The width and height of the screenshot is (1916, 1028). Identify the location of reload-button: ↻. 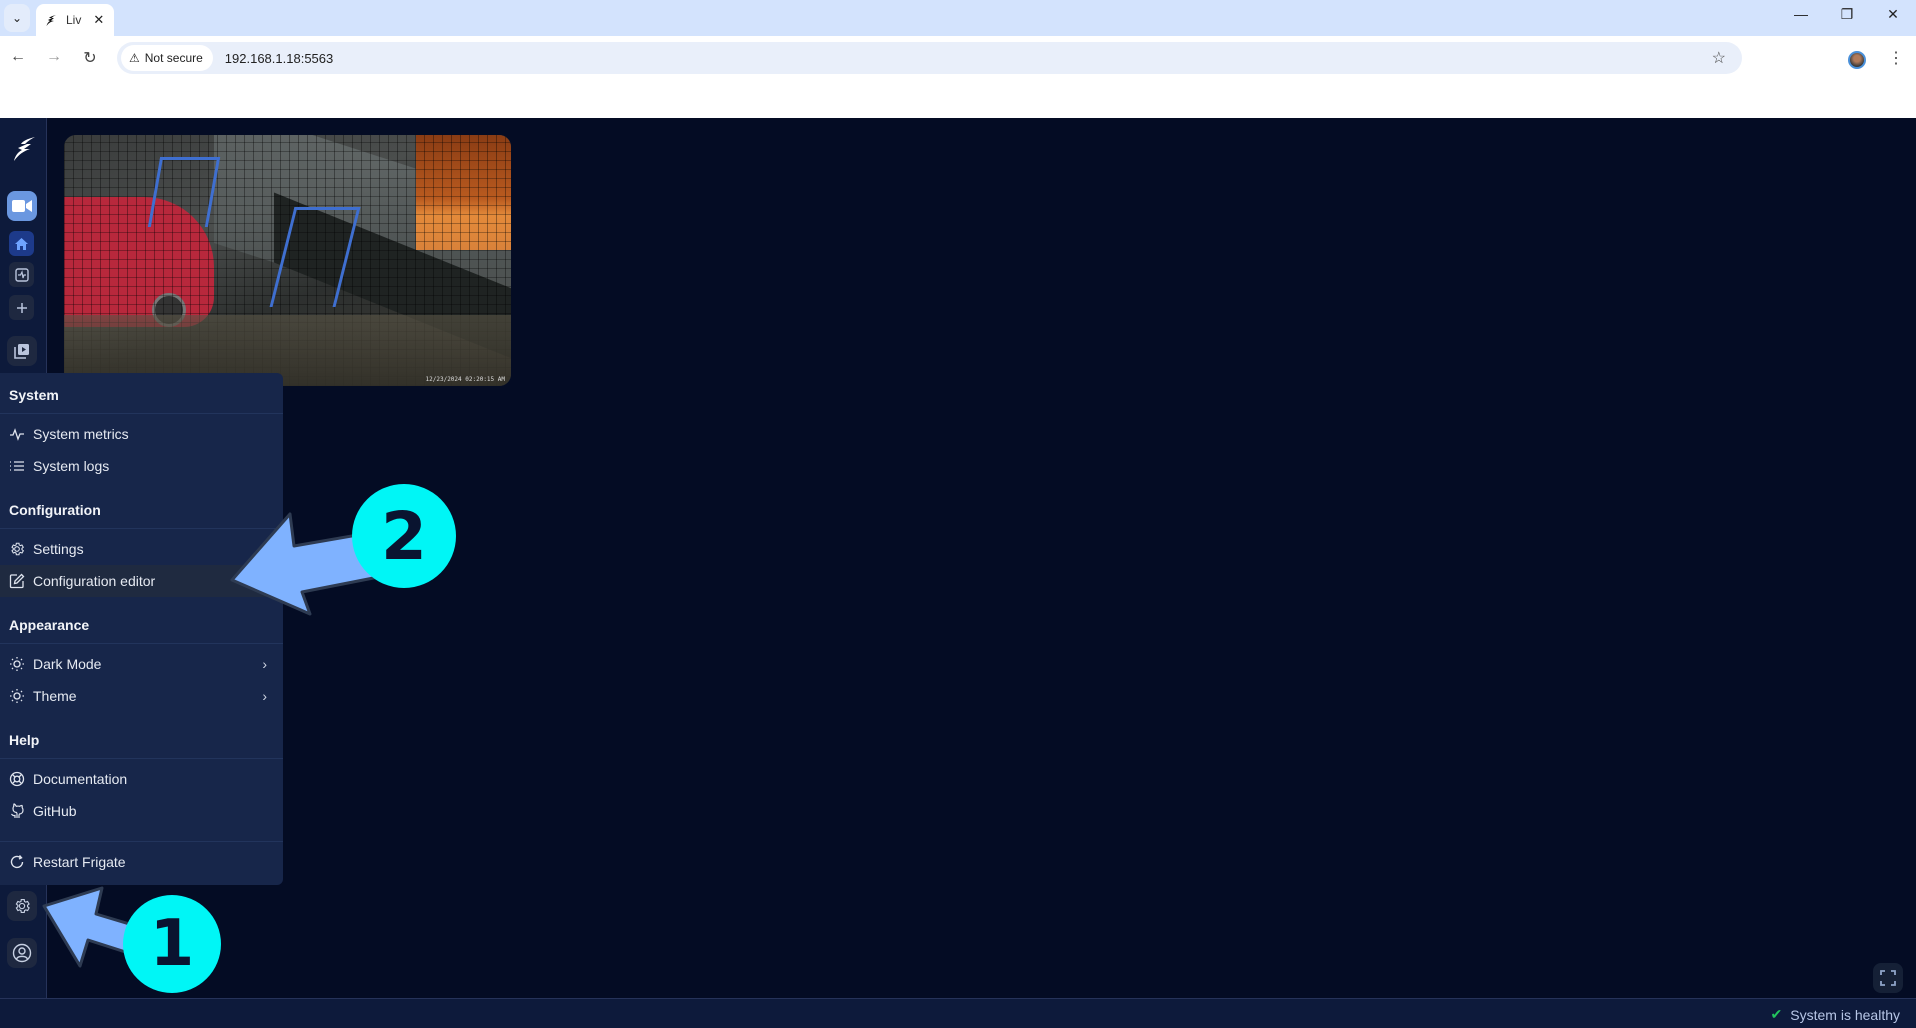
(90, 58).